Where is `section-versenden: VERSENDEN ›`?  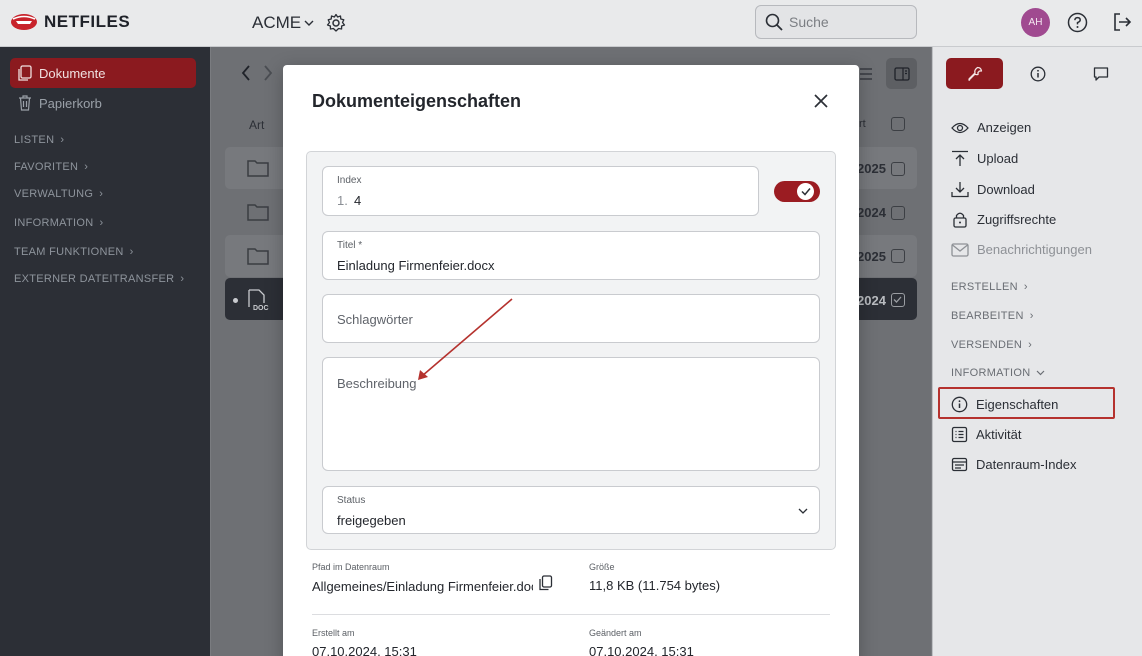 section-versenden: VERSENDEN › is located at coordinates (991, 345).